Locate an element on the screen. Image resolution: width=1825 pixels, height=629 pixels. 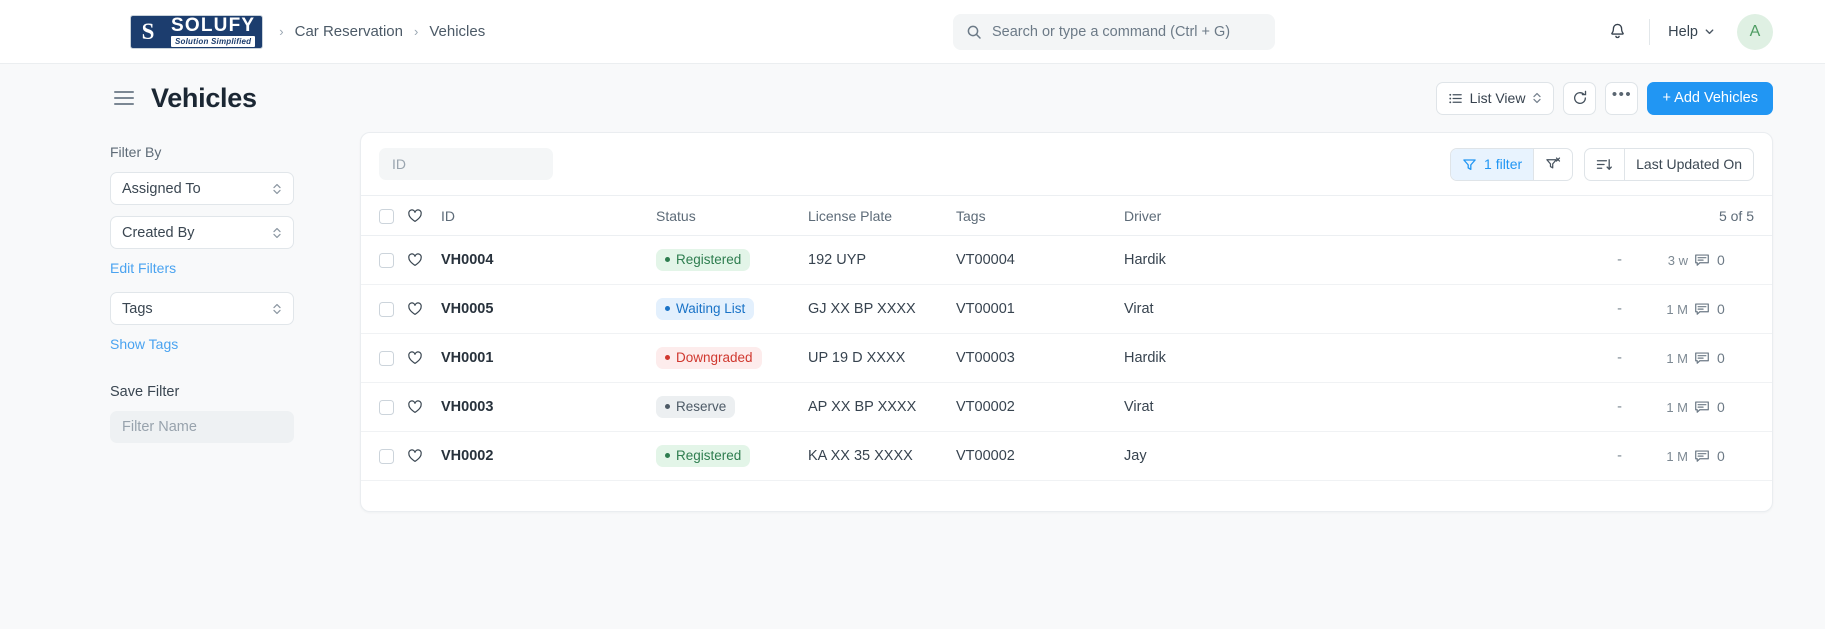
breadcrumb-item-vehicles: Vehicles is located at coordinates (457, 31).